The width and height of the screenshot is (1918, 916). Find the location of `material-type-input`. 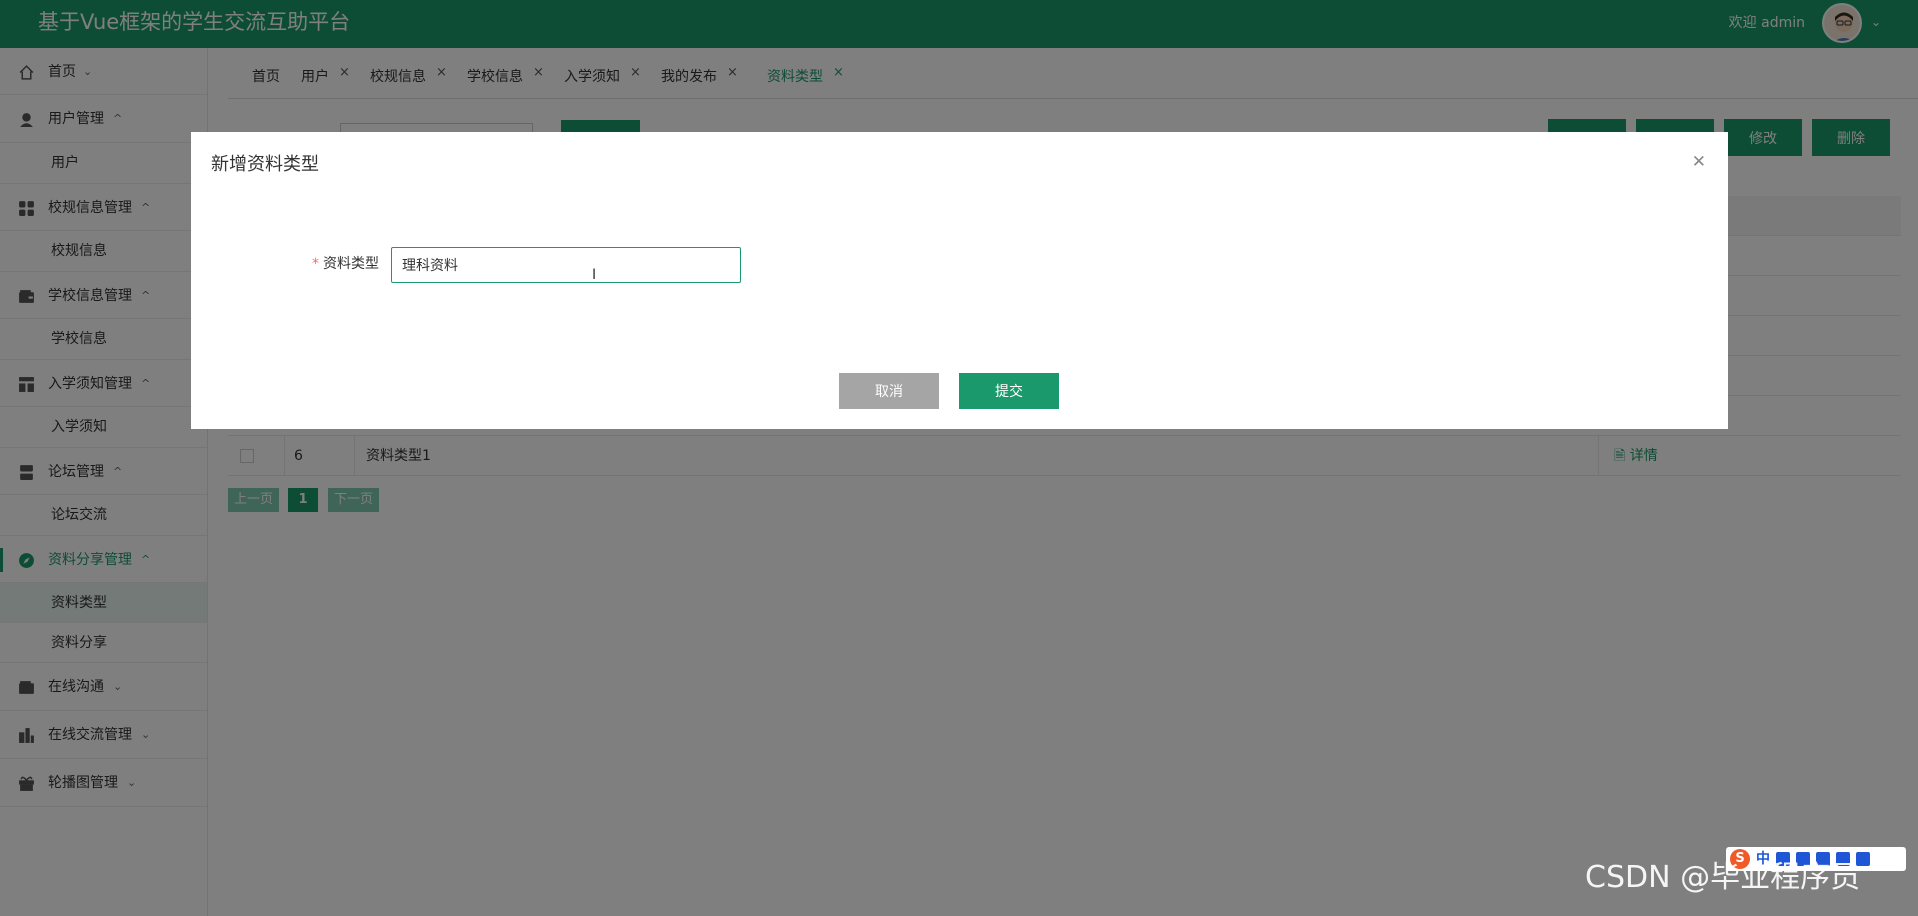

material-type-input is located at coordinates (566, 265).